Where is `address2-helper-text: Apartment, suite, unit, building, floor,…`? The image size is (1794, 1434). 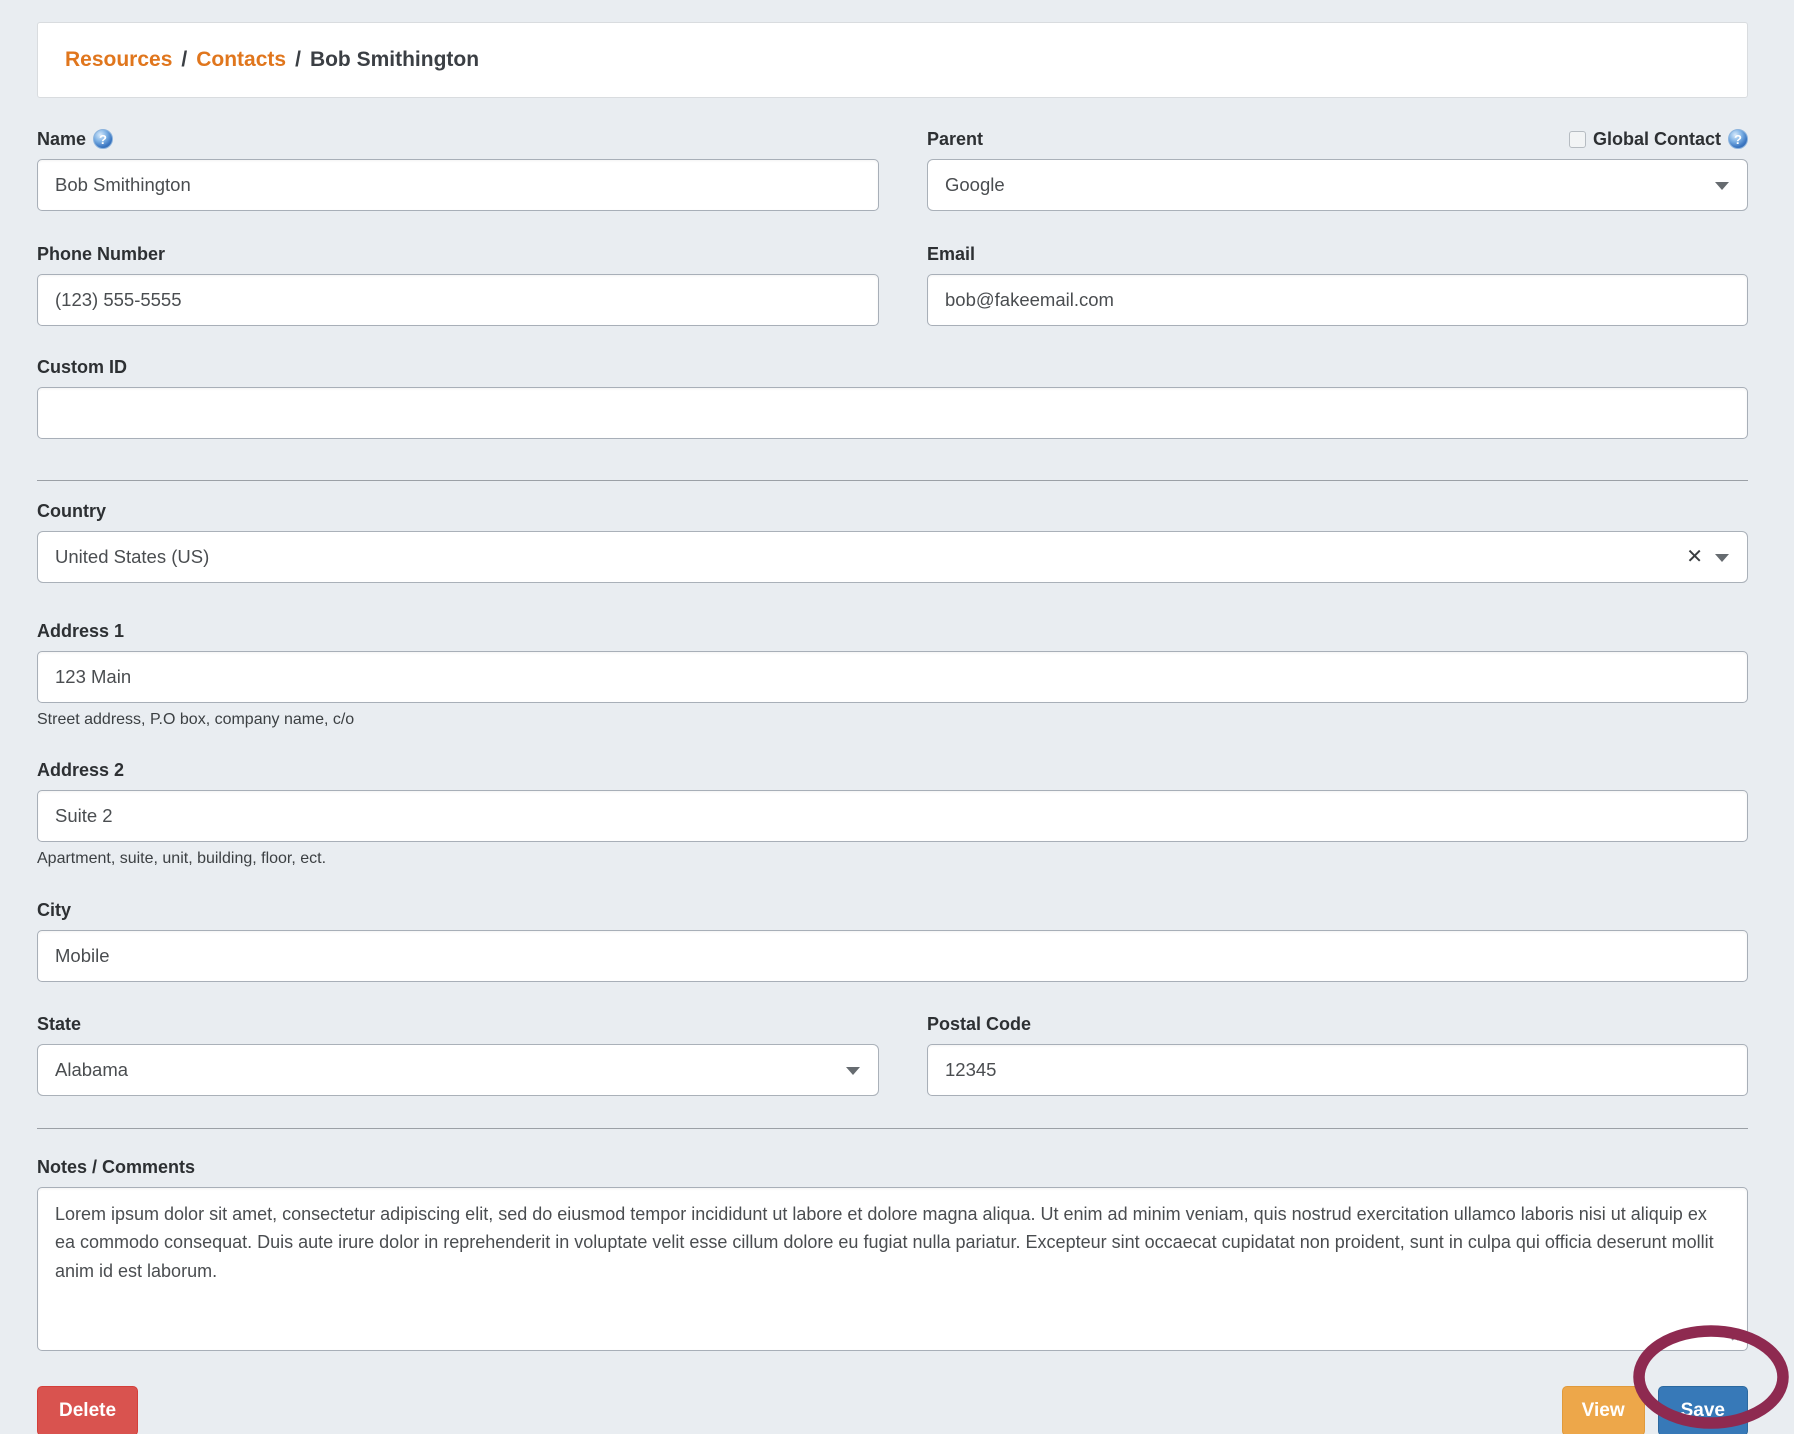 address2-helper-text: Apartment, suite, unit, building, floor,… is located at coordinates (182, 858).